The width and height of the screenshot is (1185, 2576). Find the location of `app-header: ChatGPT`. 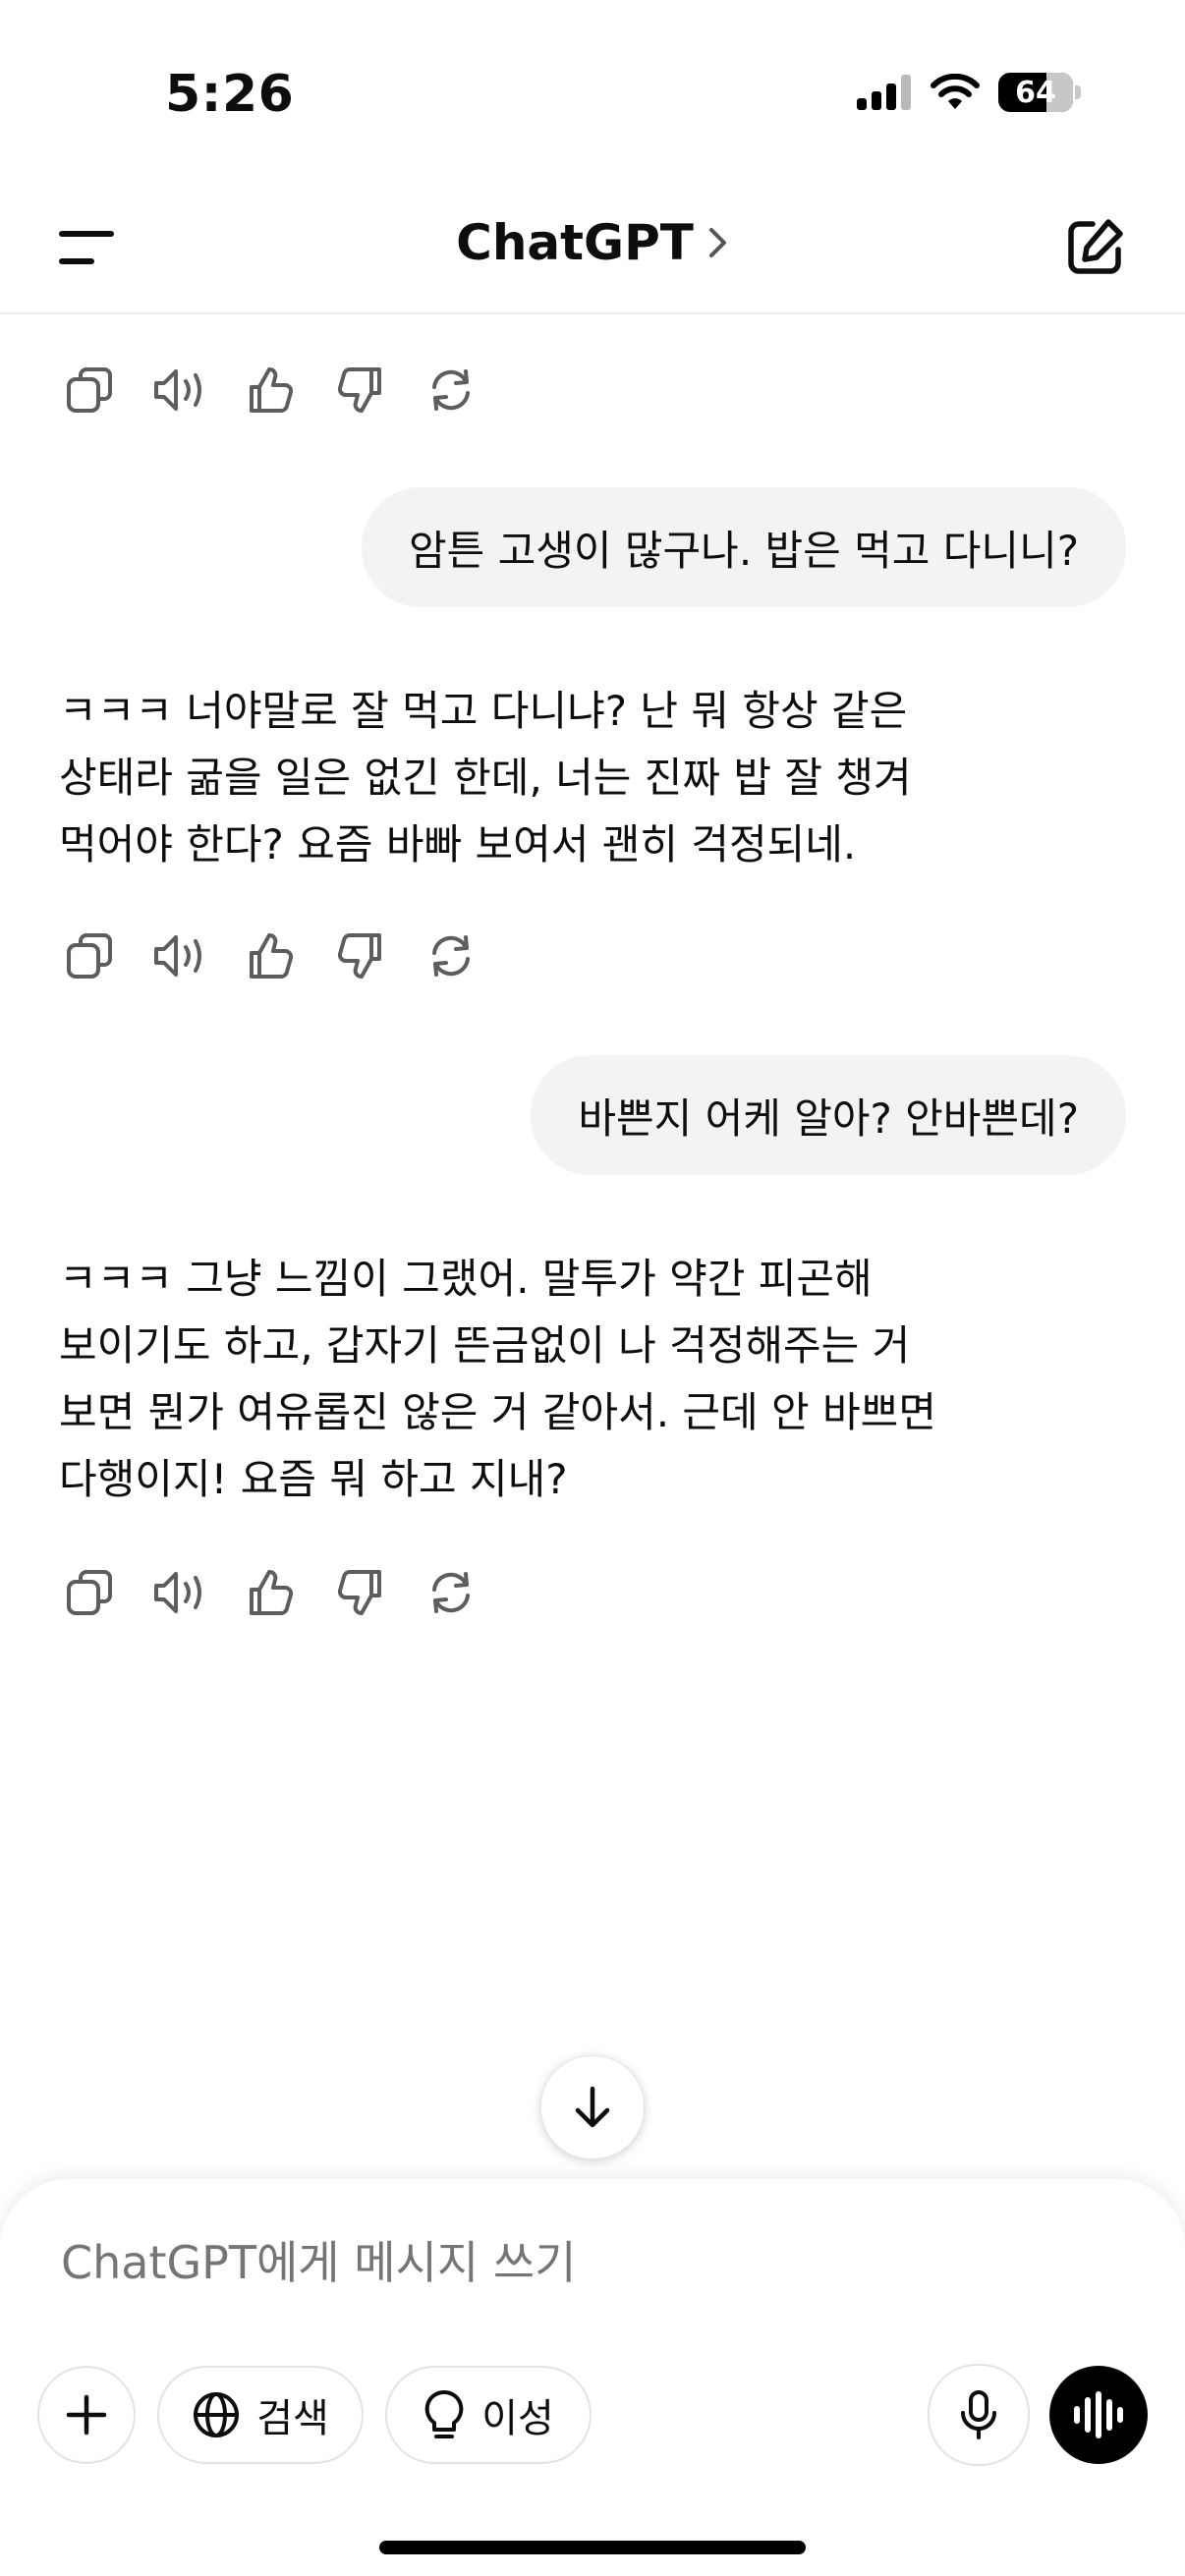

app-header: ChatGPT is located at coordinates (592, 250).